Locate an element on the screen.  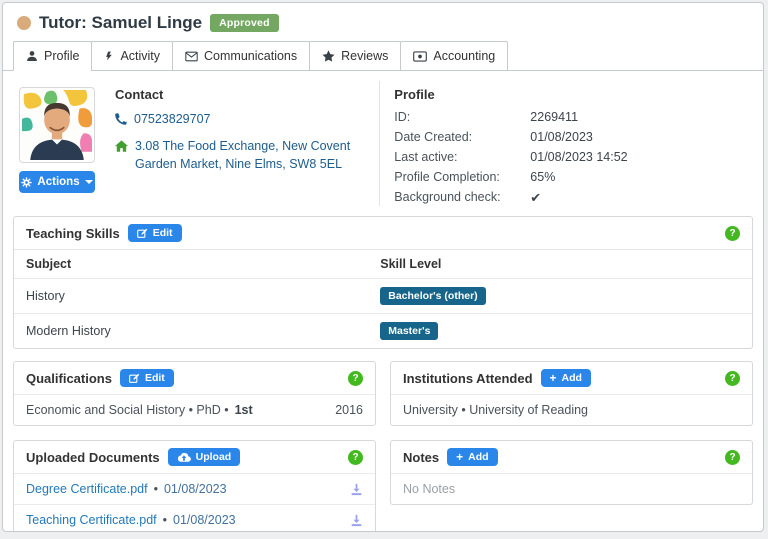
qualification-year: 2016 is located at coordinates (349, 410).